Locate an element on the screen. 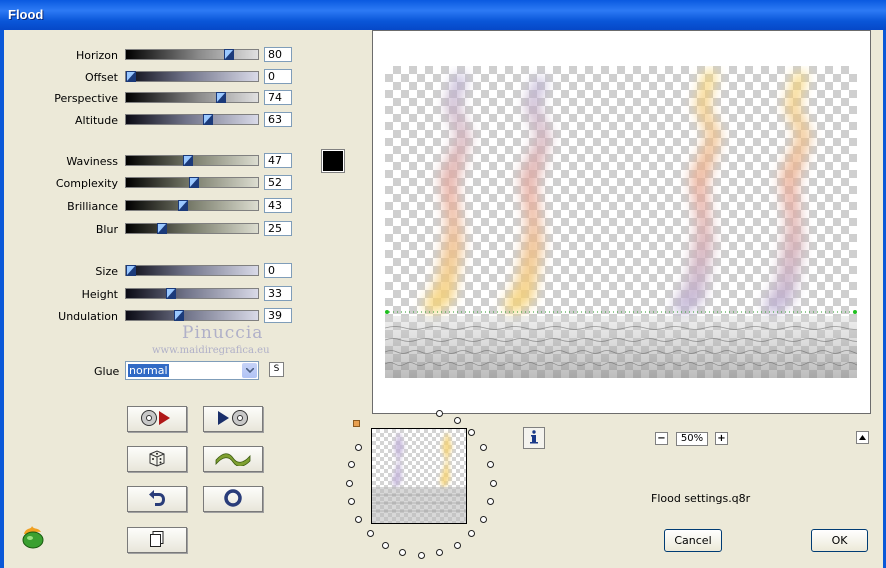  param-label-horizon: Horizon is located at coordinates (96, 55).